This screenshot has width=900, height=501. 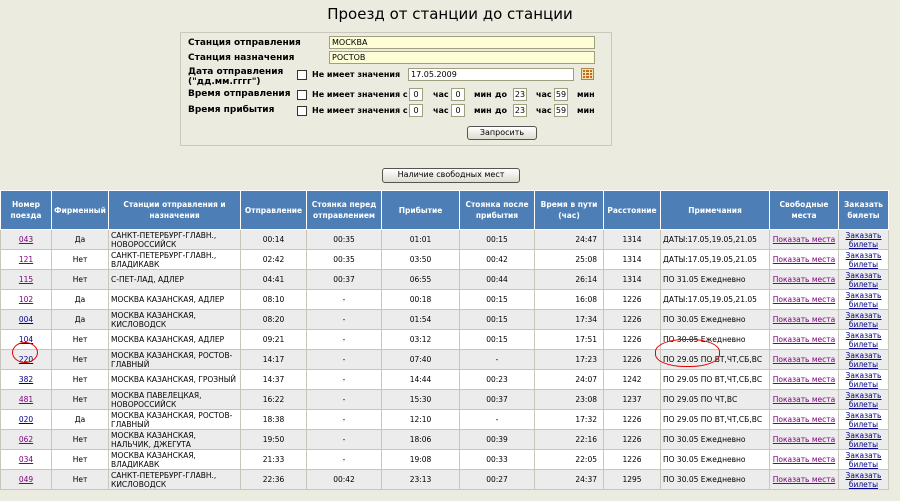 What do you see at coordinates (632, 399) in the screenshot?
I see `distance-cell: 1237` at bounding box center [632, 399].